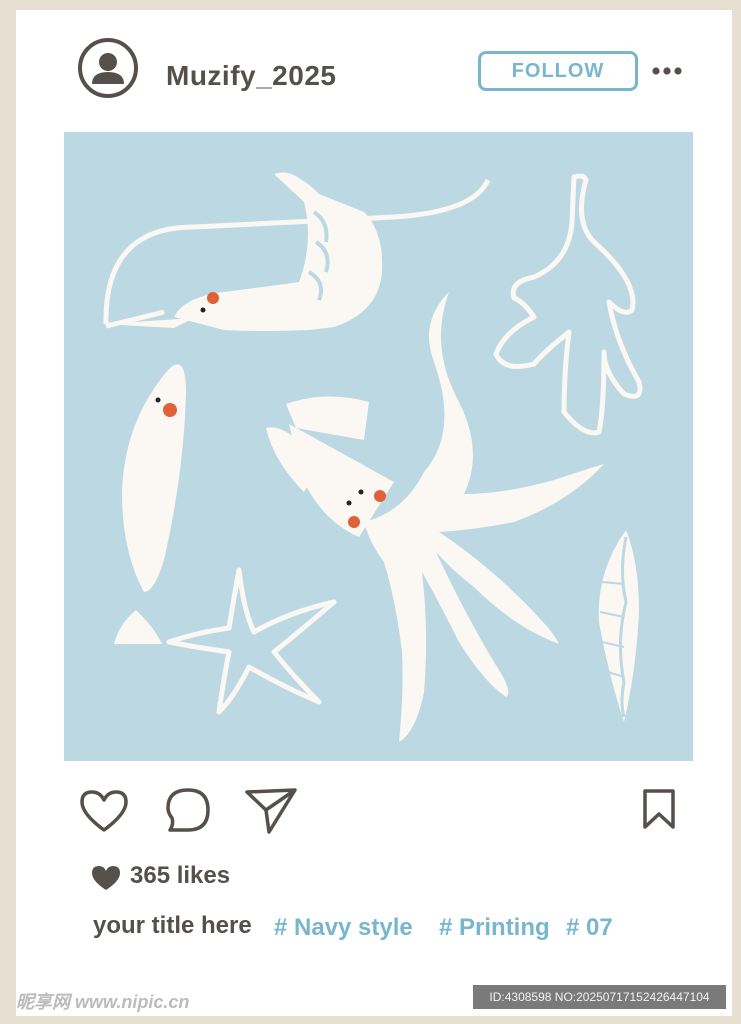 The width and height of the screenshot is (741, 1024). I want to click on seaweed-illustration, so click(568, 304).